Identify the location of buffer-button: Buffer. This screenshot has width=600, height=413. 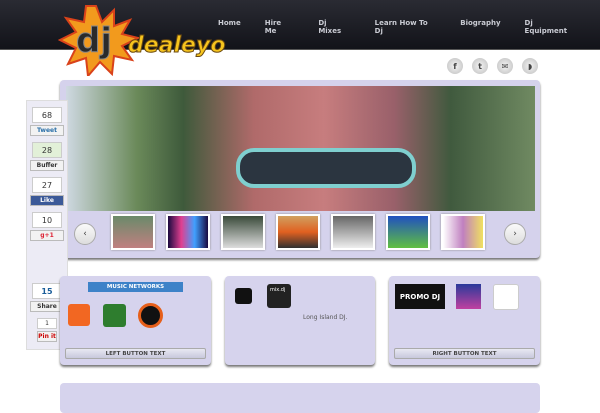
(47, 165).